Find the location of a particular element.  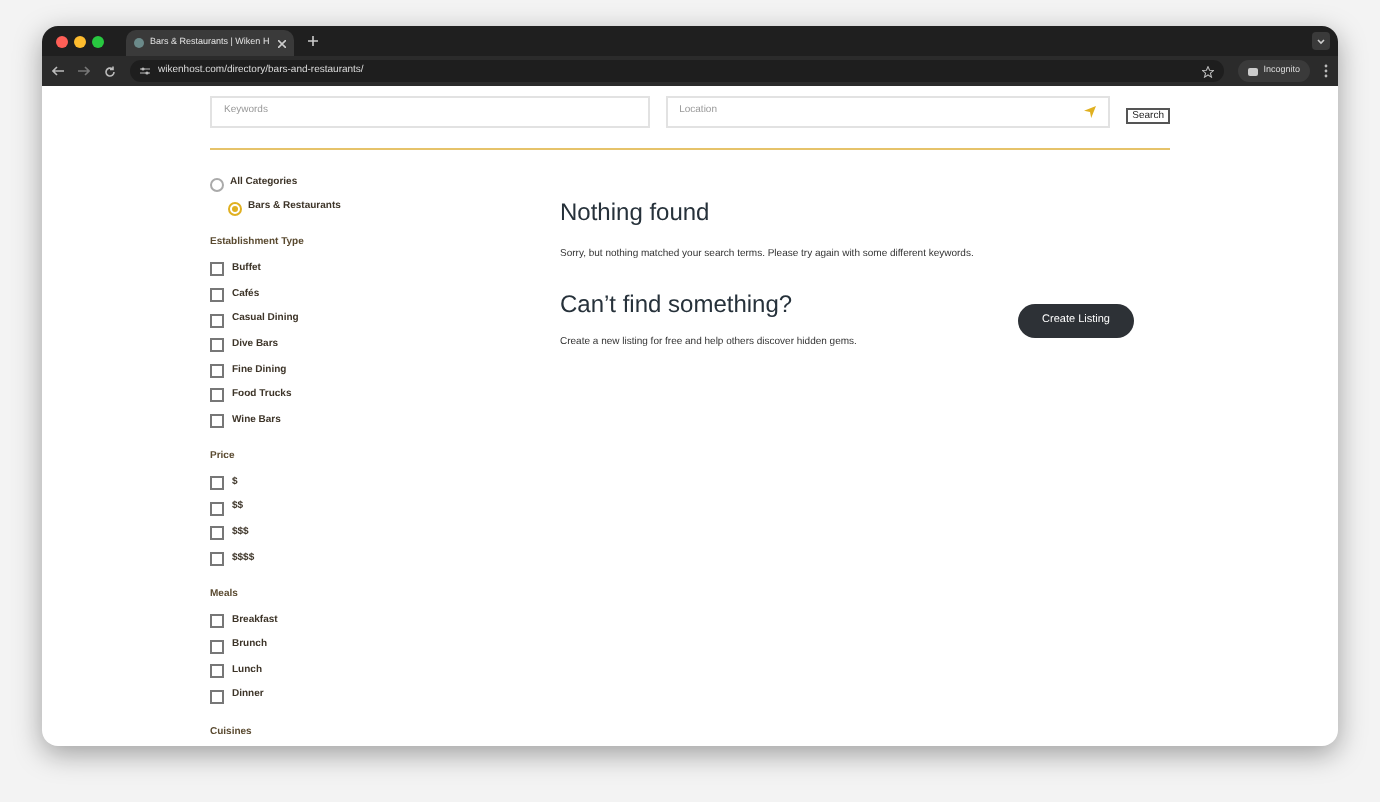

back-arrow-icon is located at coordinates (58, 71).